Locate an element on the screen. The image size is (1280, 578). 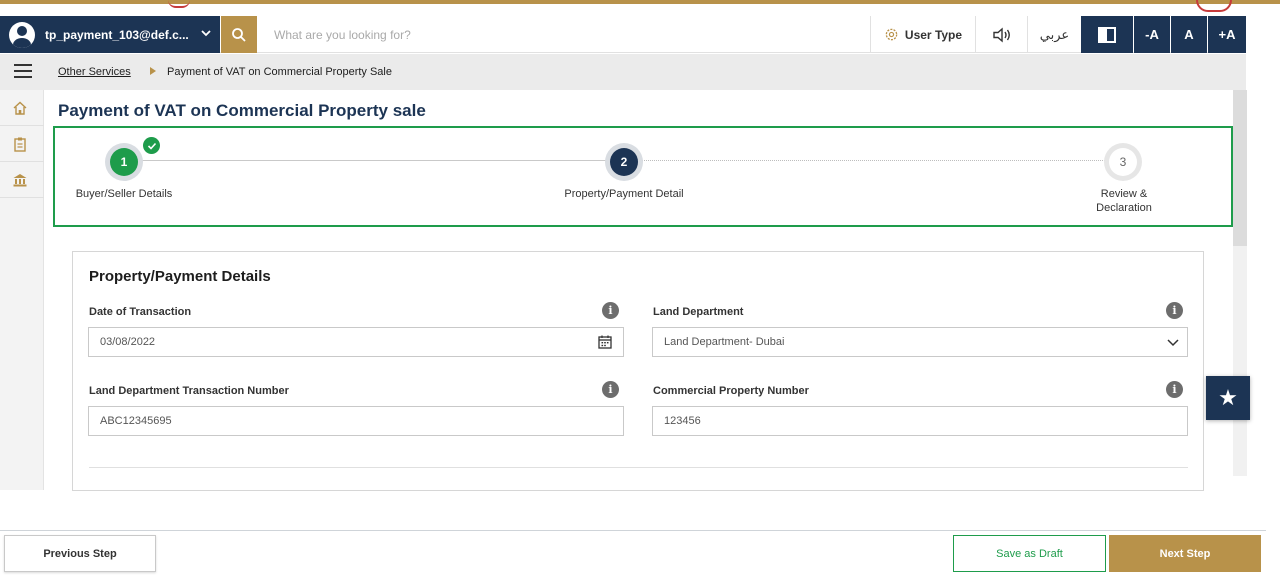
contrast-icon is located at coordinates (1107, 34).